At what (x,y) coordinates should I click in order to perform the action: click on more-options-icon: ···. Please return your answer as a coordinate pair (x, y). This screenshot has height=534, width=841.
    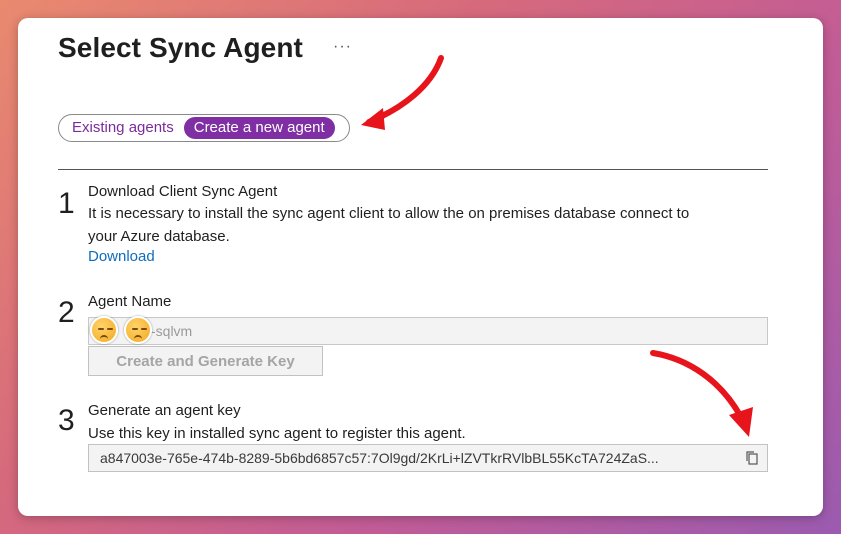
    Looking at the image, I should click on (342, 47).